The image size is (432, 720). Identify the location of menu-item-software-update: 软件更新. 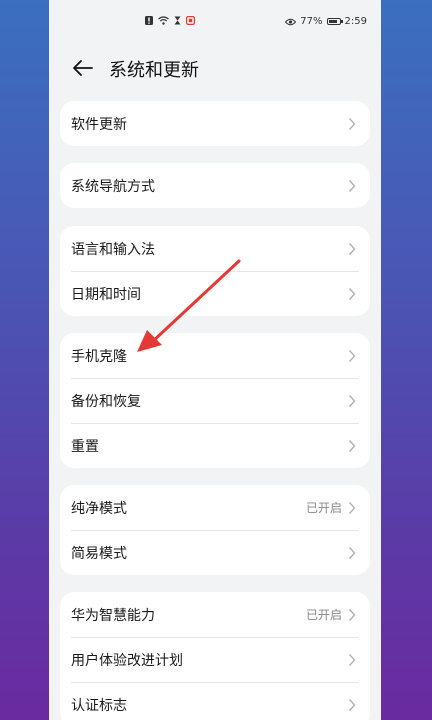
(215, 123).